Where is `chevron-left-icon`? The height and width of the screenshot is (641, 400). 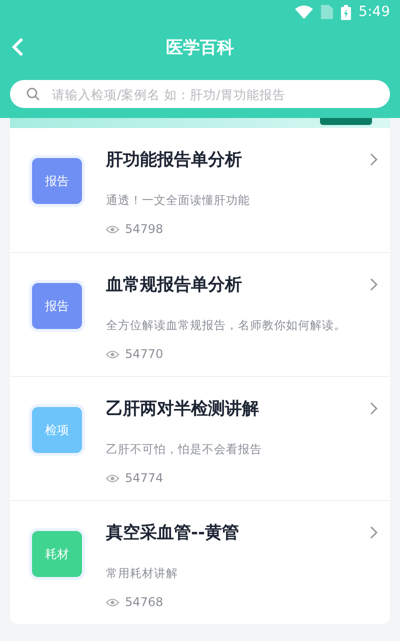 chevron-left-icon is located at coordinates (18, 47).